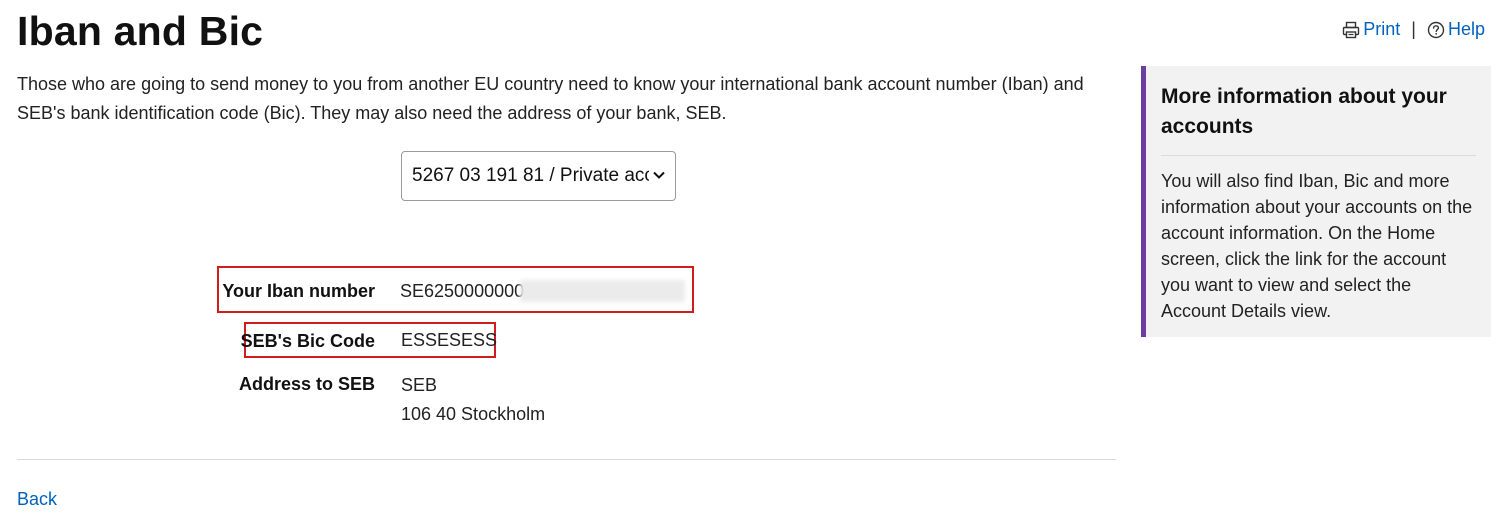 The width and height of the screenshot is (1507, 522). Describe the element at coordinates (1382, 29) in the screenshot. I see `print-label: Print` at that location.